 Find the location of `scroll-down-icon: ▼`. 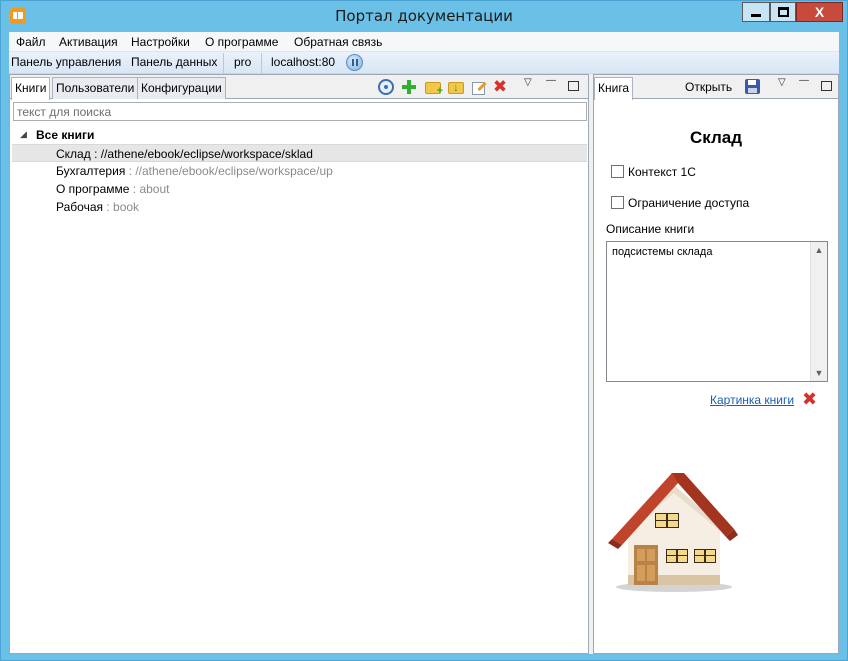

scroll-down-icon: ▼ is located at coordinates (819, 373).